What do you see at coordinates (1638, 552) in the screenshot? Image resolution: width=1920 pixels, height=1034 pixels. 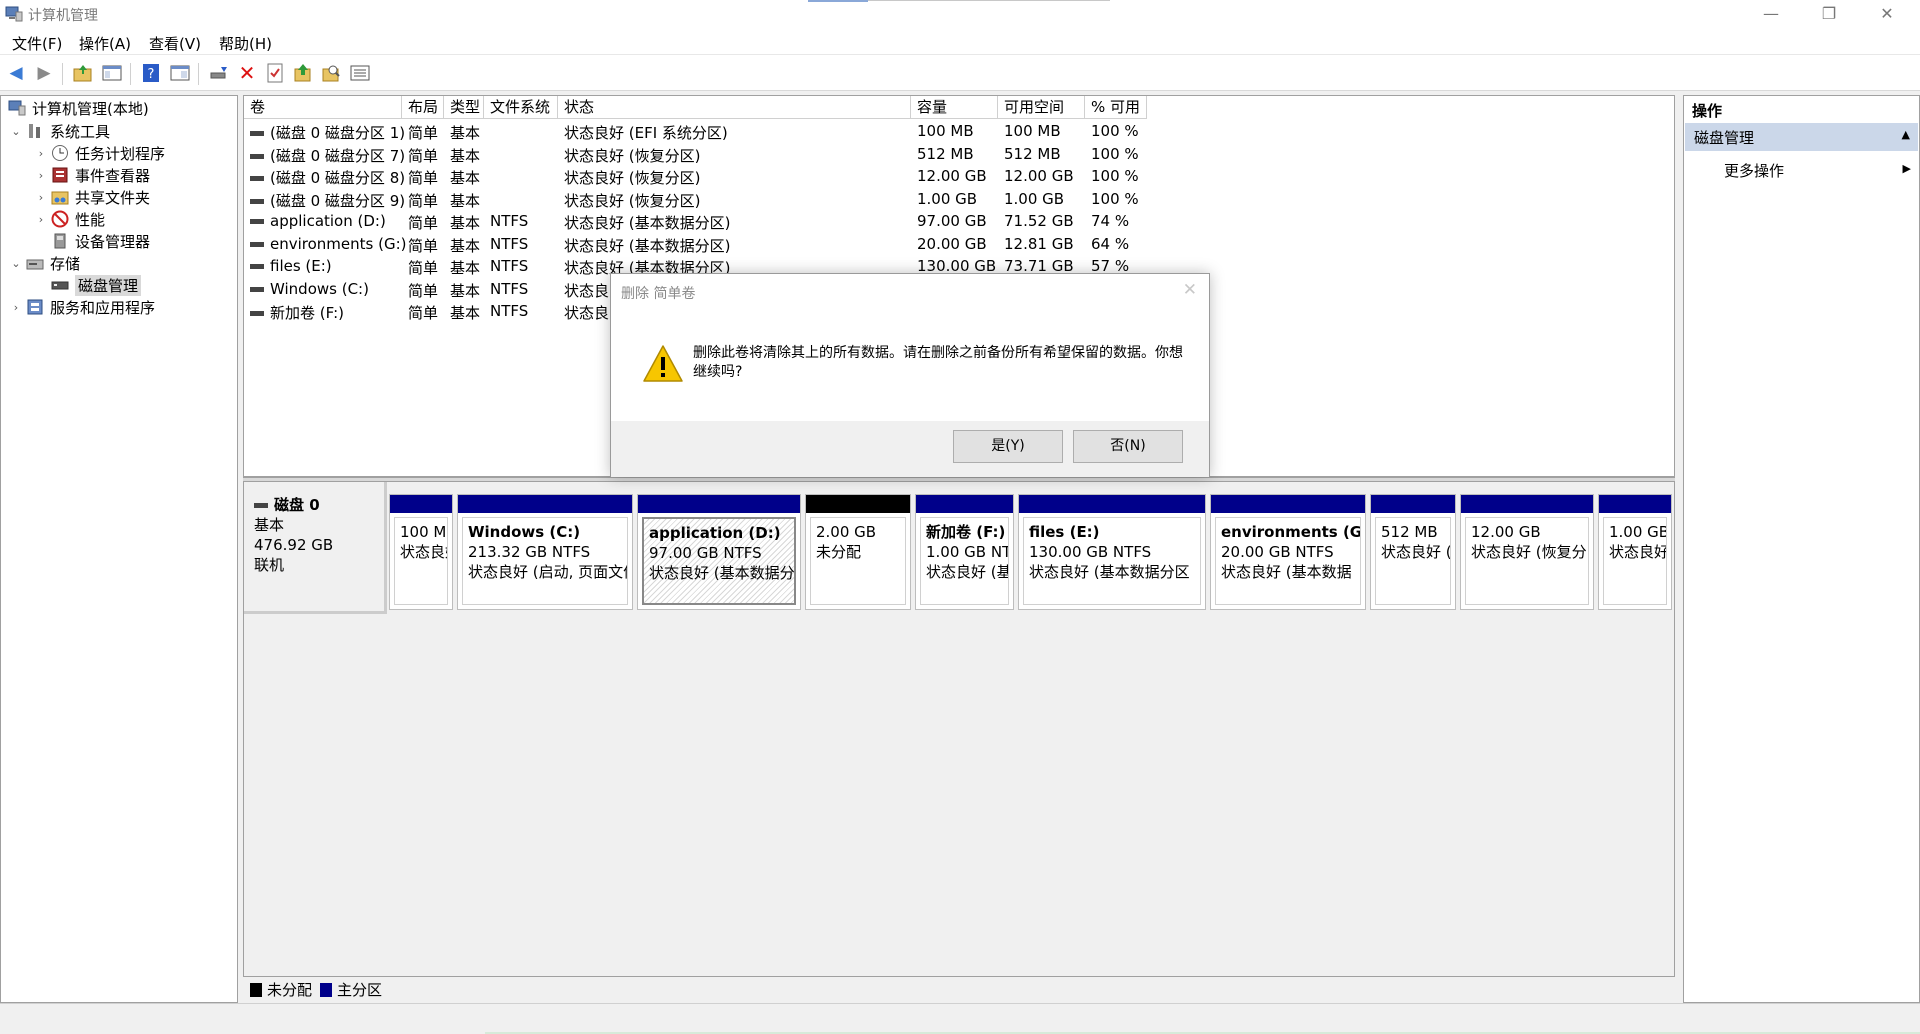 I see `partition-line2: 状态良好 (恢复` at bounding box center [1638, 552].